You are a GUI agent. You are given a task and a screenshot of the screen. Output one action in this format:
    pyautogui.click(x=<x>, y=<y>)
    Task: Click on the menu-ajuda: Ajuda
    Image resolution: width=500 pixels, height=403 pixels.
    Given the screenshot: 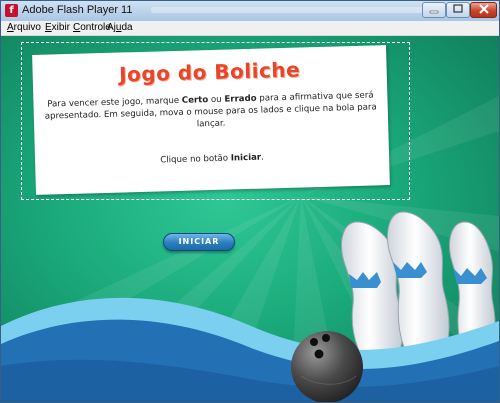 What is the action you would take?
    pyautogui.click(x=120, y=27)
    